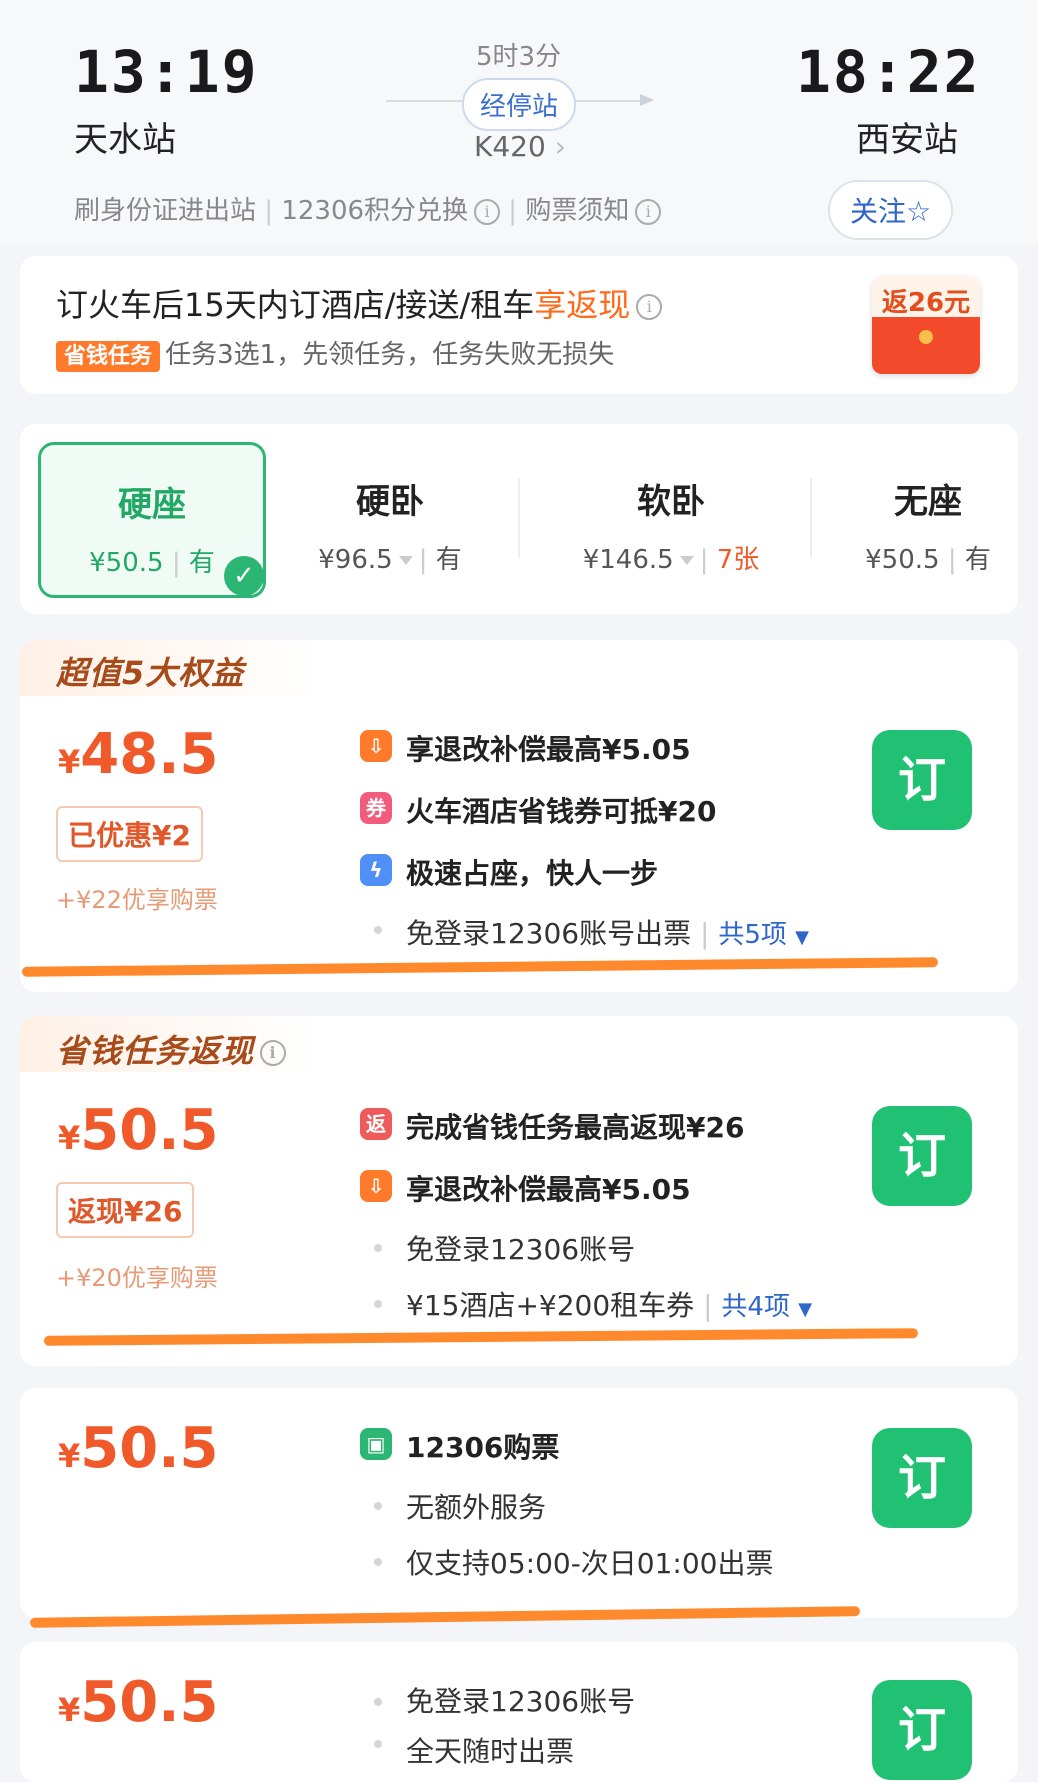 Image resolution: width=1038 pixels, height=1782 pixels. Describe the element at coordinates (755, 1307) in the screenshot. I see `more-label: 共4项` at that location.